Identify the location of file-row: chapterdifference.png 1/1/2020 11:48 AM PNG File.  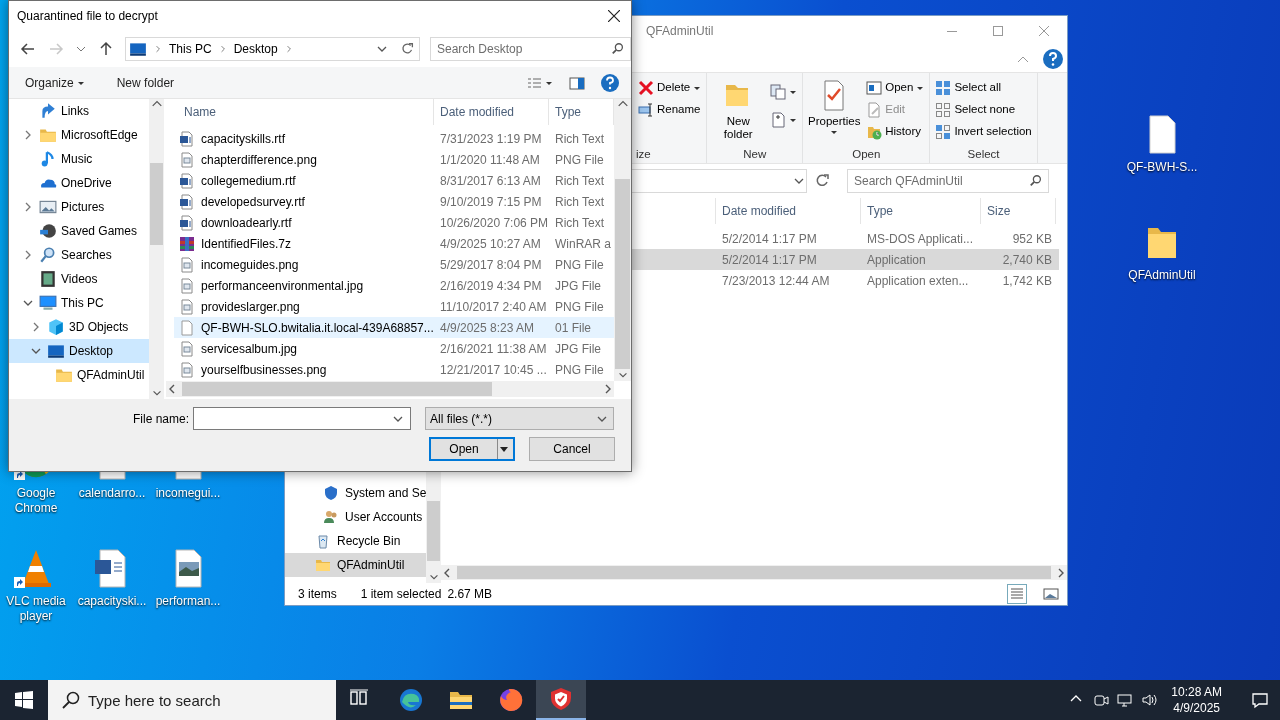
(394, 159).